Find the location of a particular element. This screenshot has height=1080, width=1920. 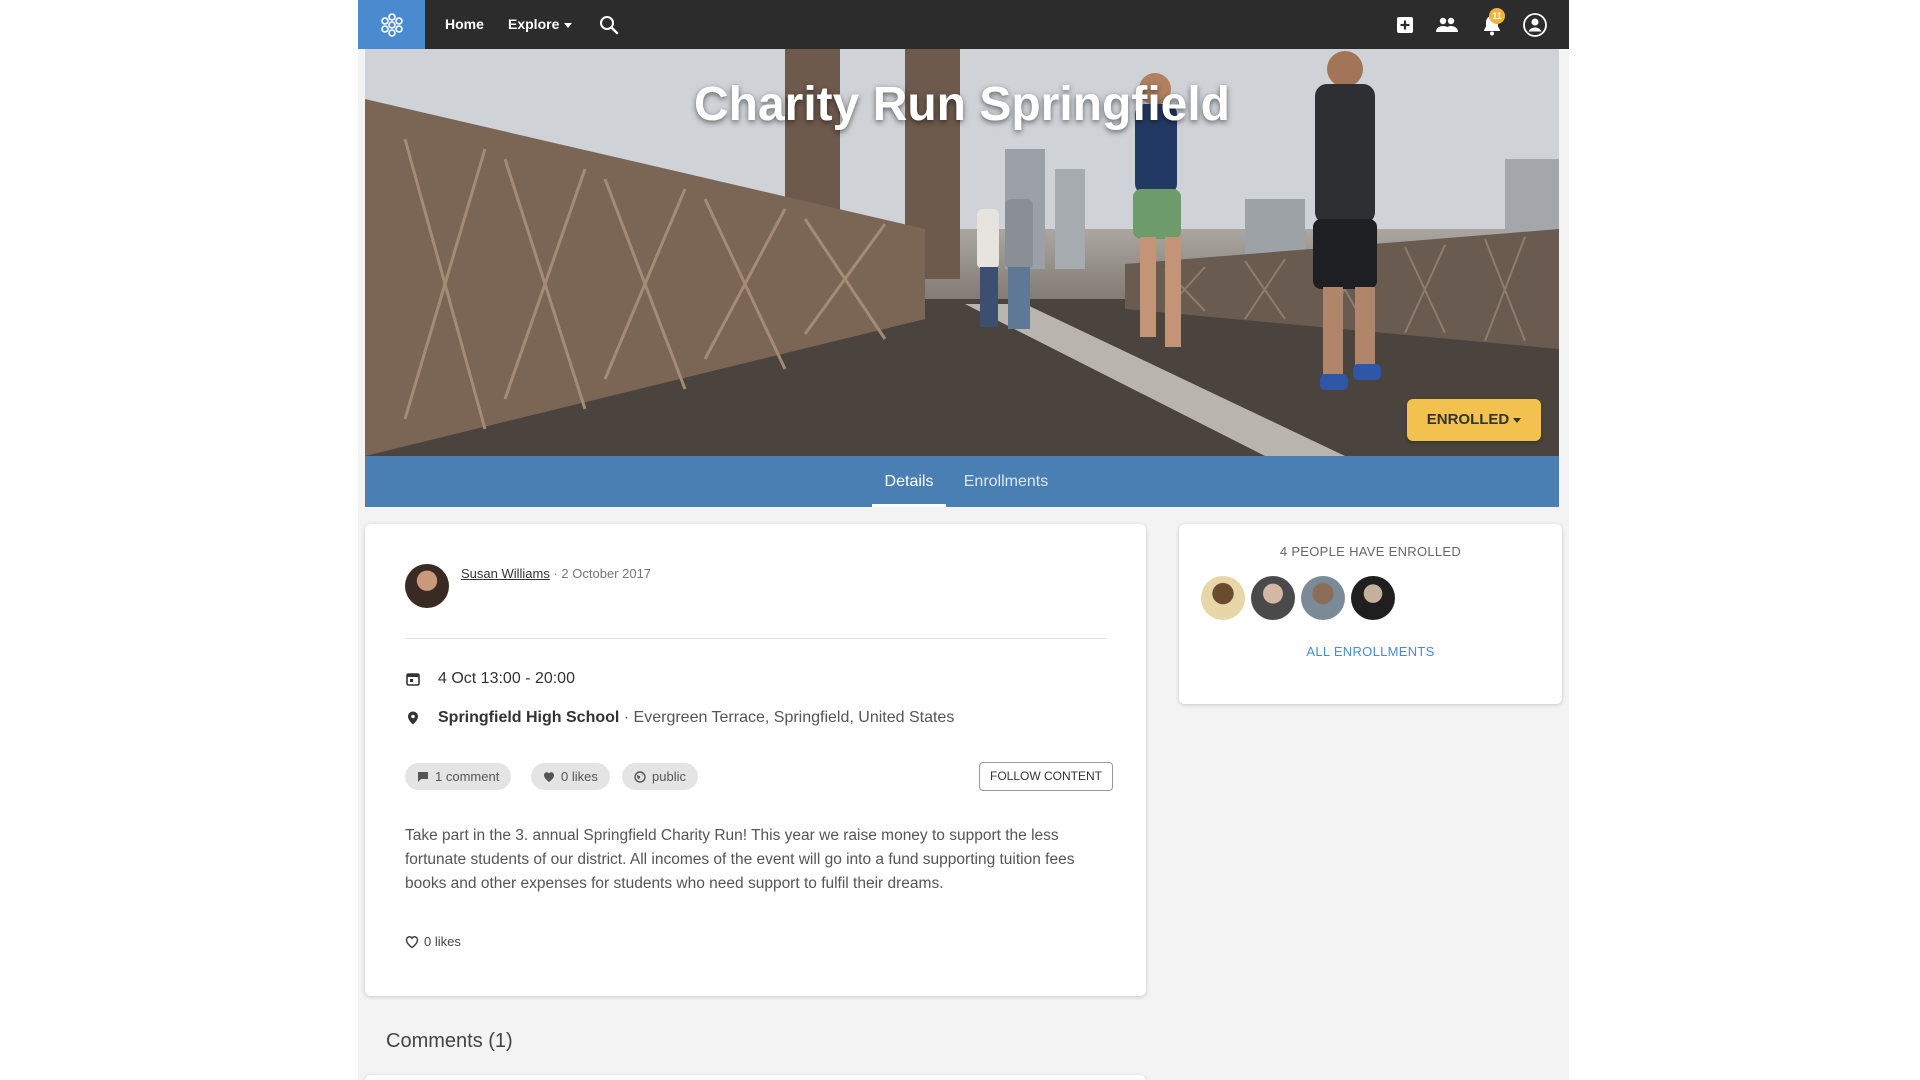

follow-content-button: FOLLOW CONTENT is located at coordinates (1046, 776).